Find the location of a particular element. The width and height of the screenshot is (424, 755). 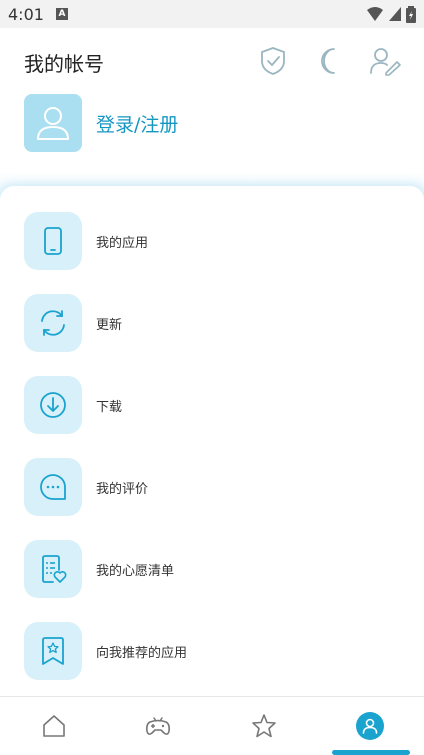

nav-account is located at coordinates (370, 726).